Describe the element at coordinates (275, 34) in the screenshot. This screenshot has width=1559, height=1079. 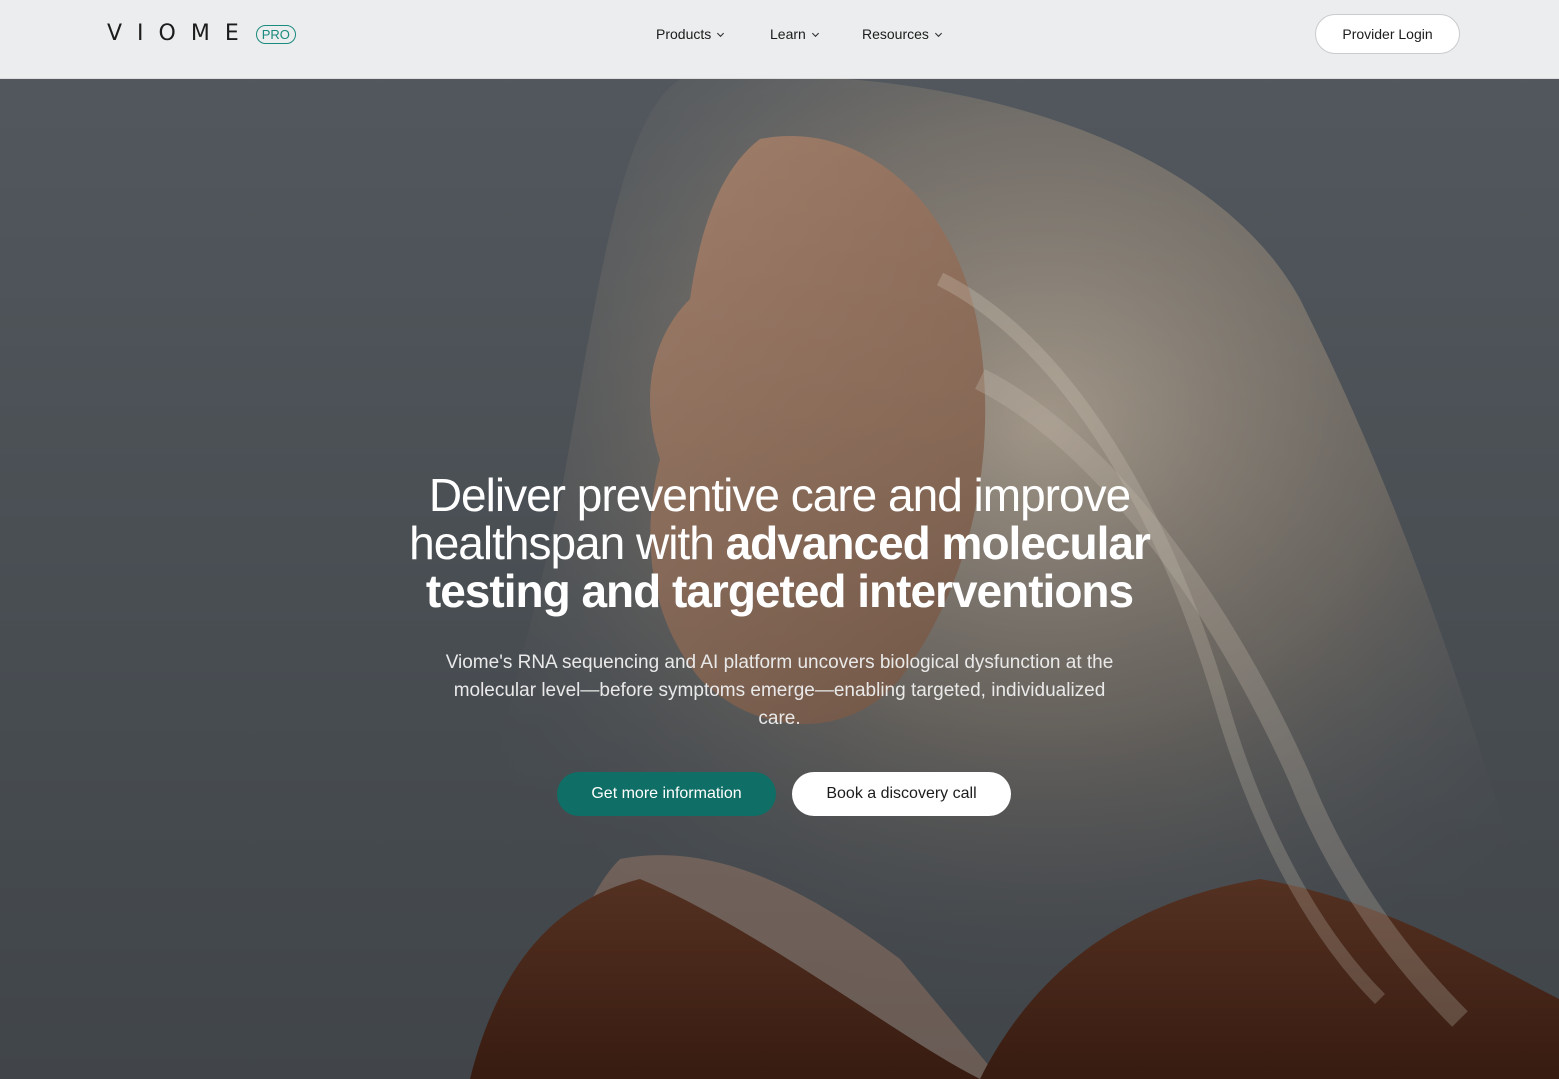
I see `pro-badge: PRO` at that location.